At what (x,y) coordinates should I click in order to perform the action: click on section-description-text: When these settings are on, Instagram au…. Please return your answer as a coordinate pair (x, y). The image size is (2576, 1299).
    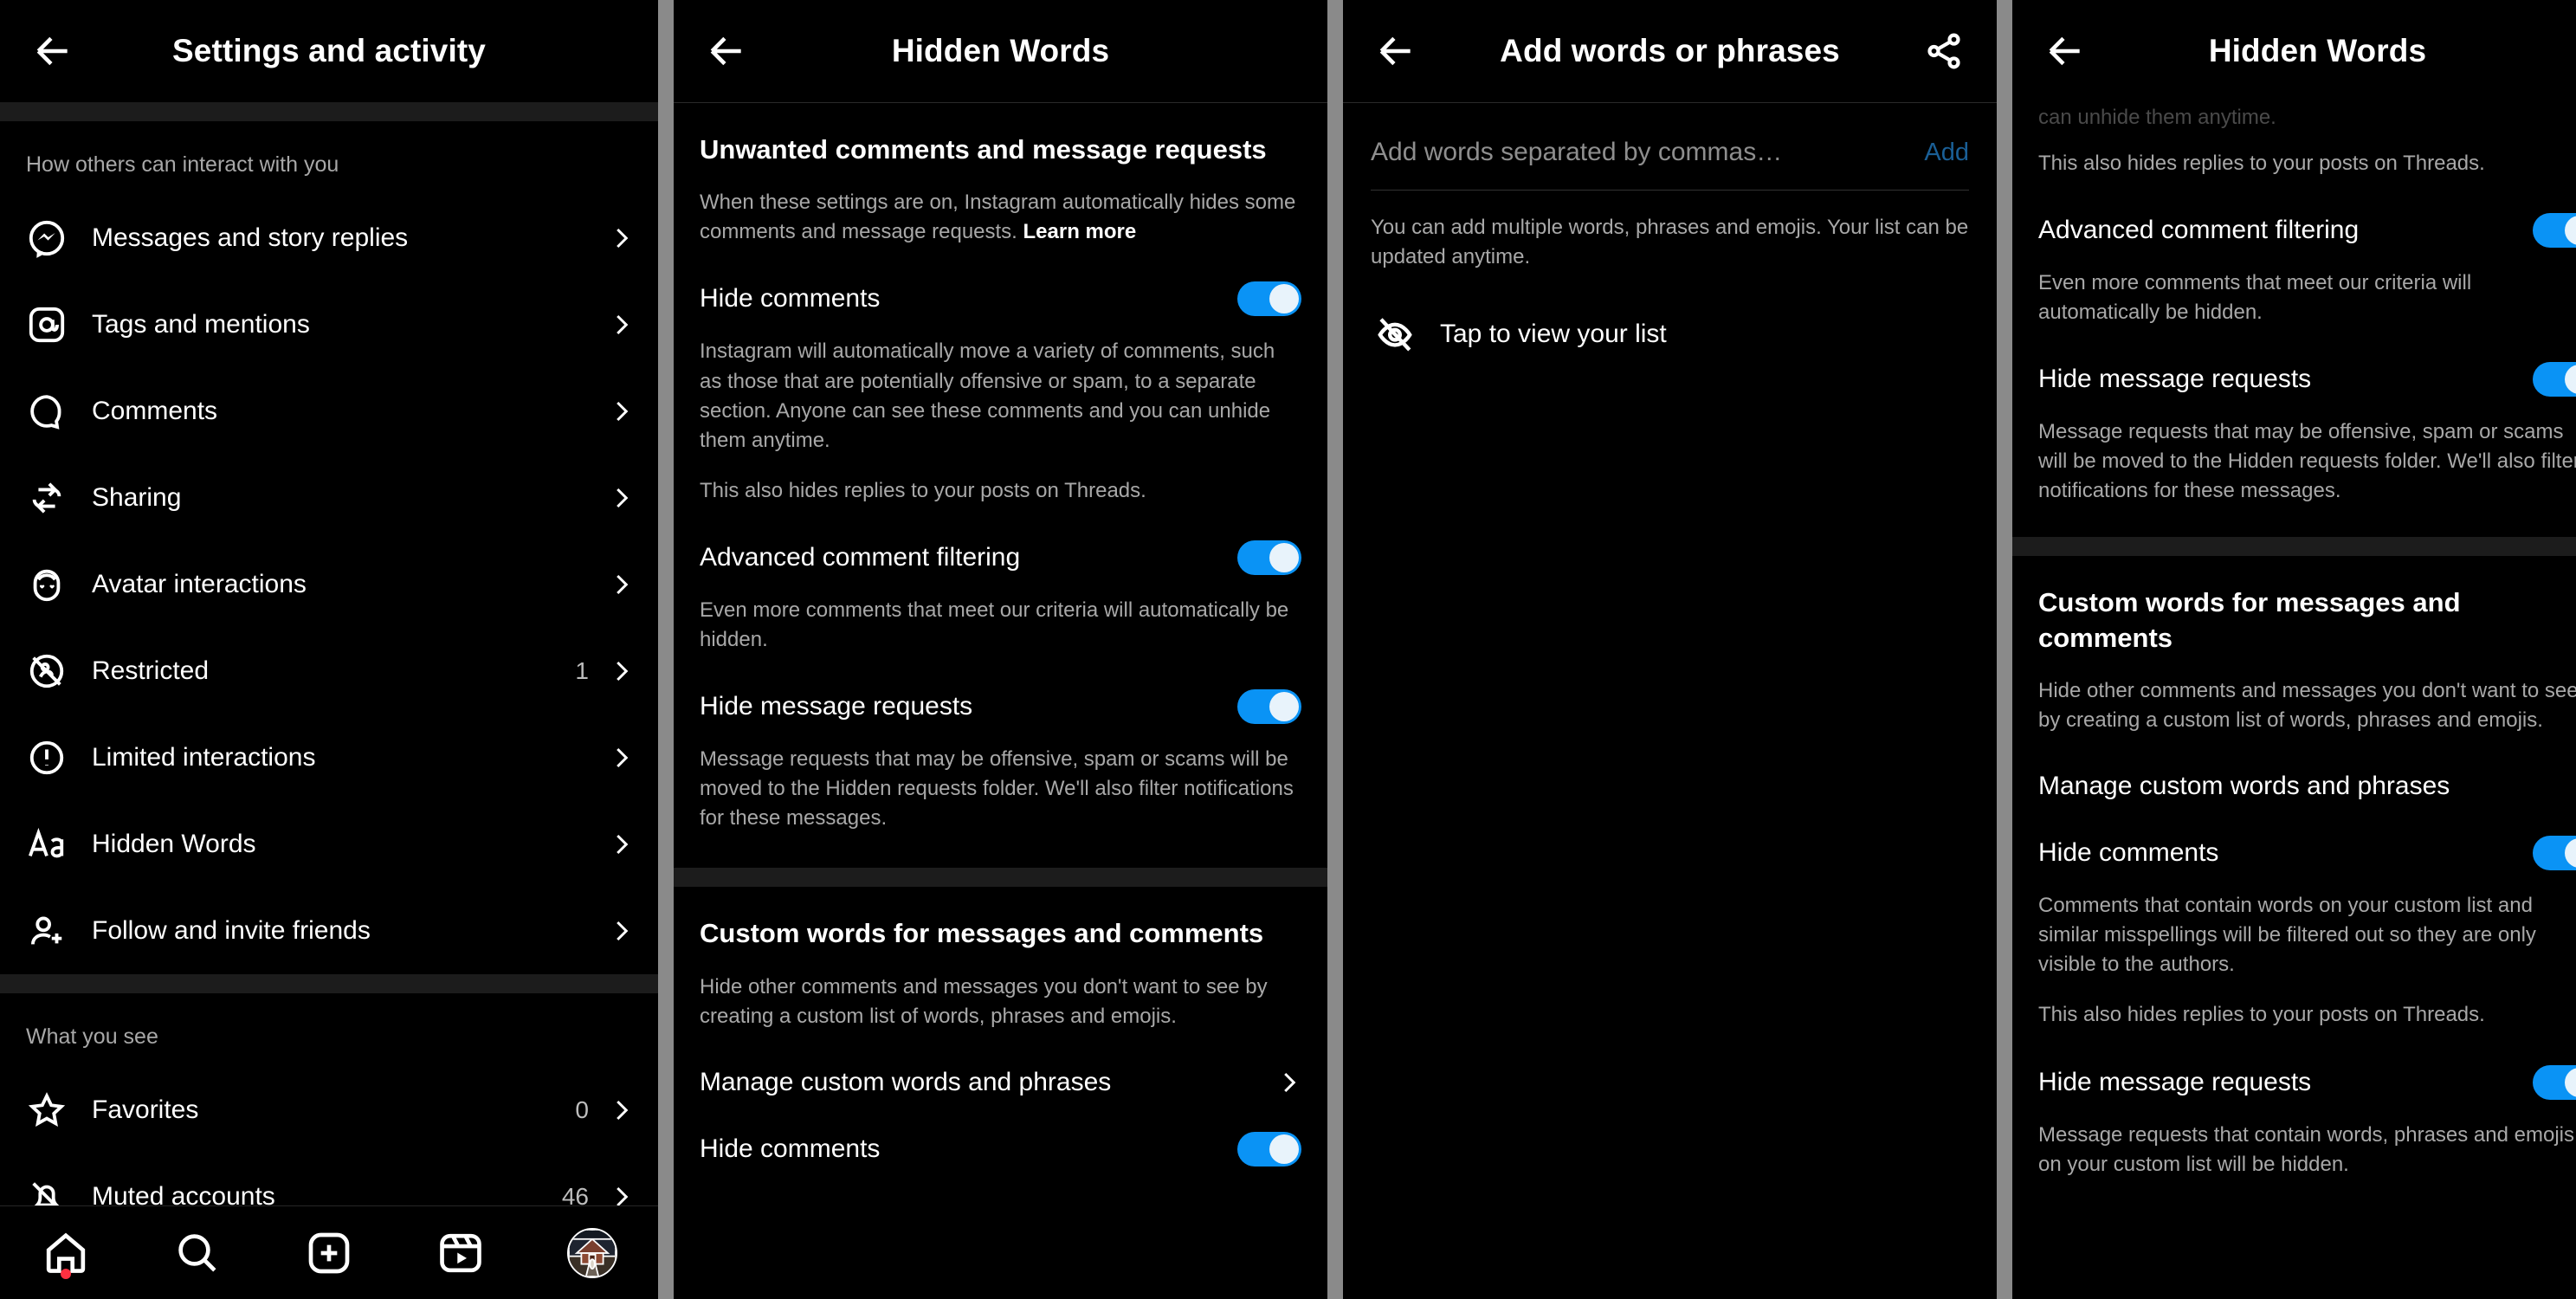
    Looking at the image, I should click on (998, 217).